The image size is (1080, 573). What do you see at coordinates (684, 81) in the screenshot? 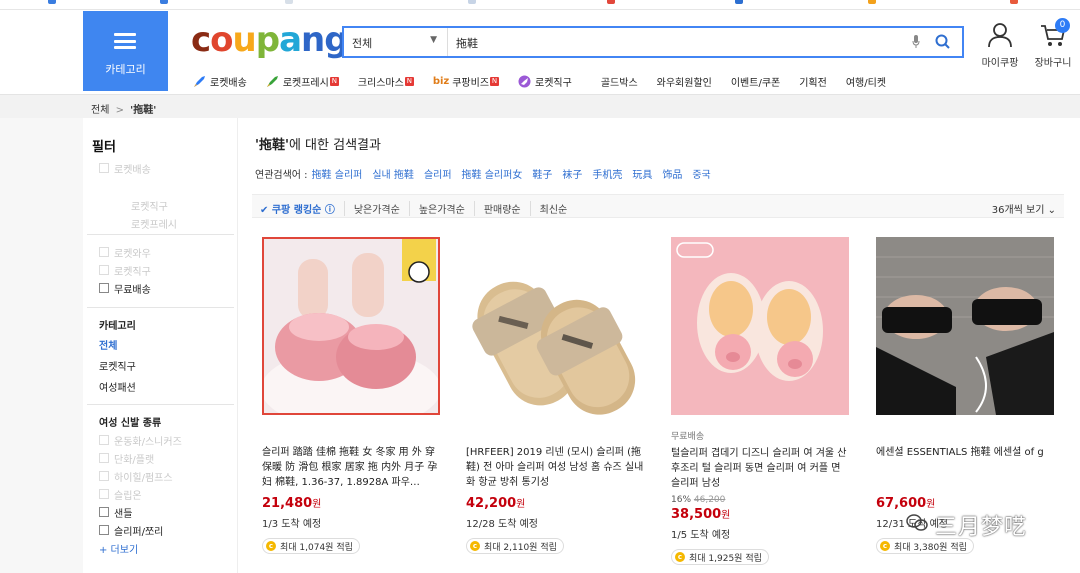
I see `service-nav-wow: 와우회원할인` at bounding box center [684, 81].